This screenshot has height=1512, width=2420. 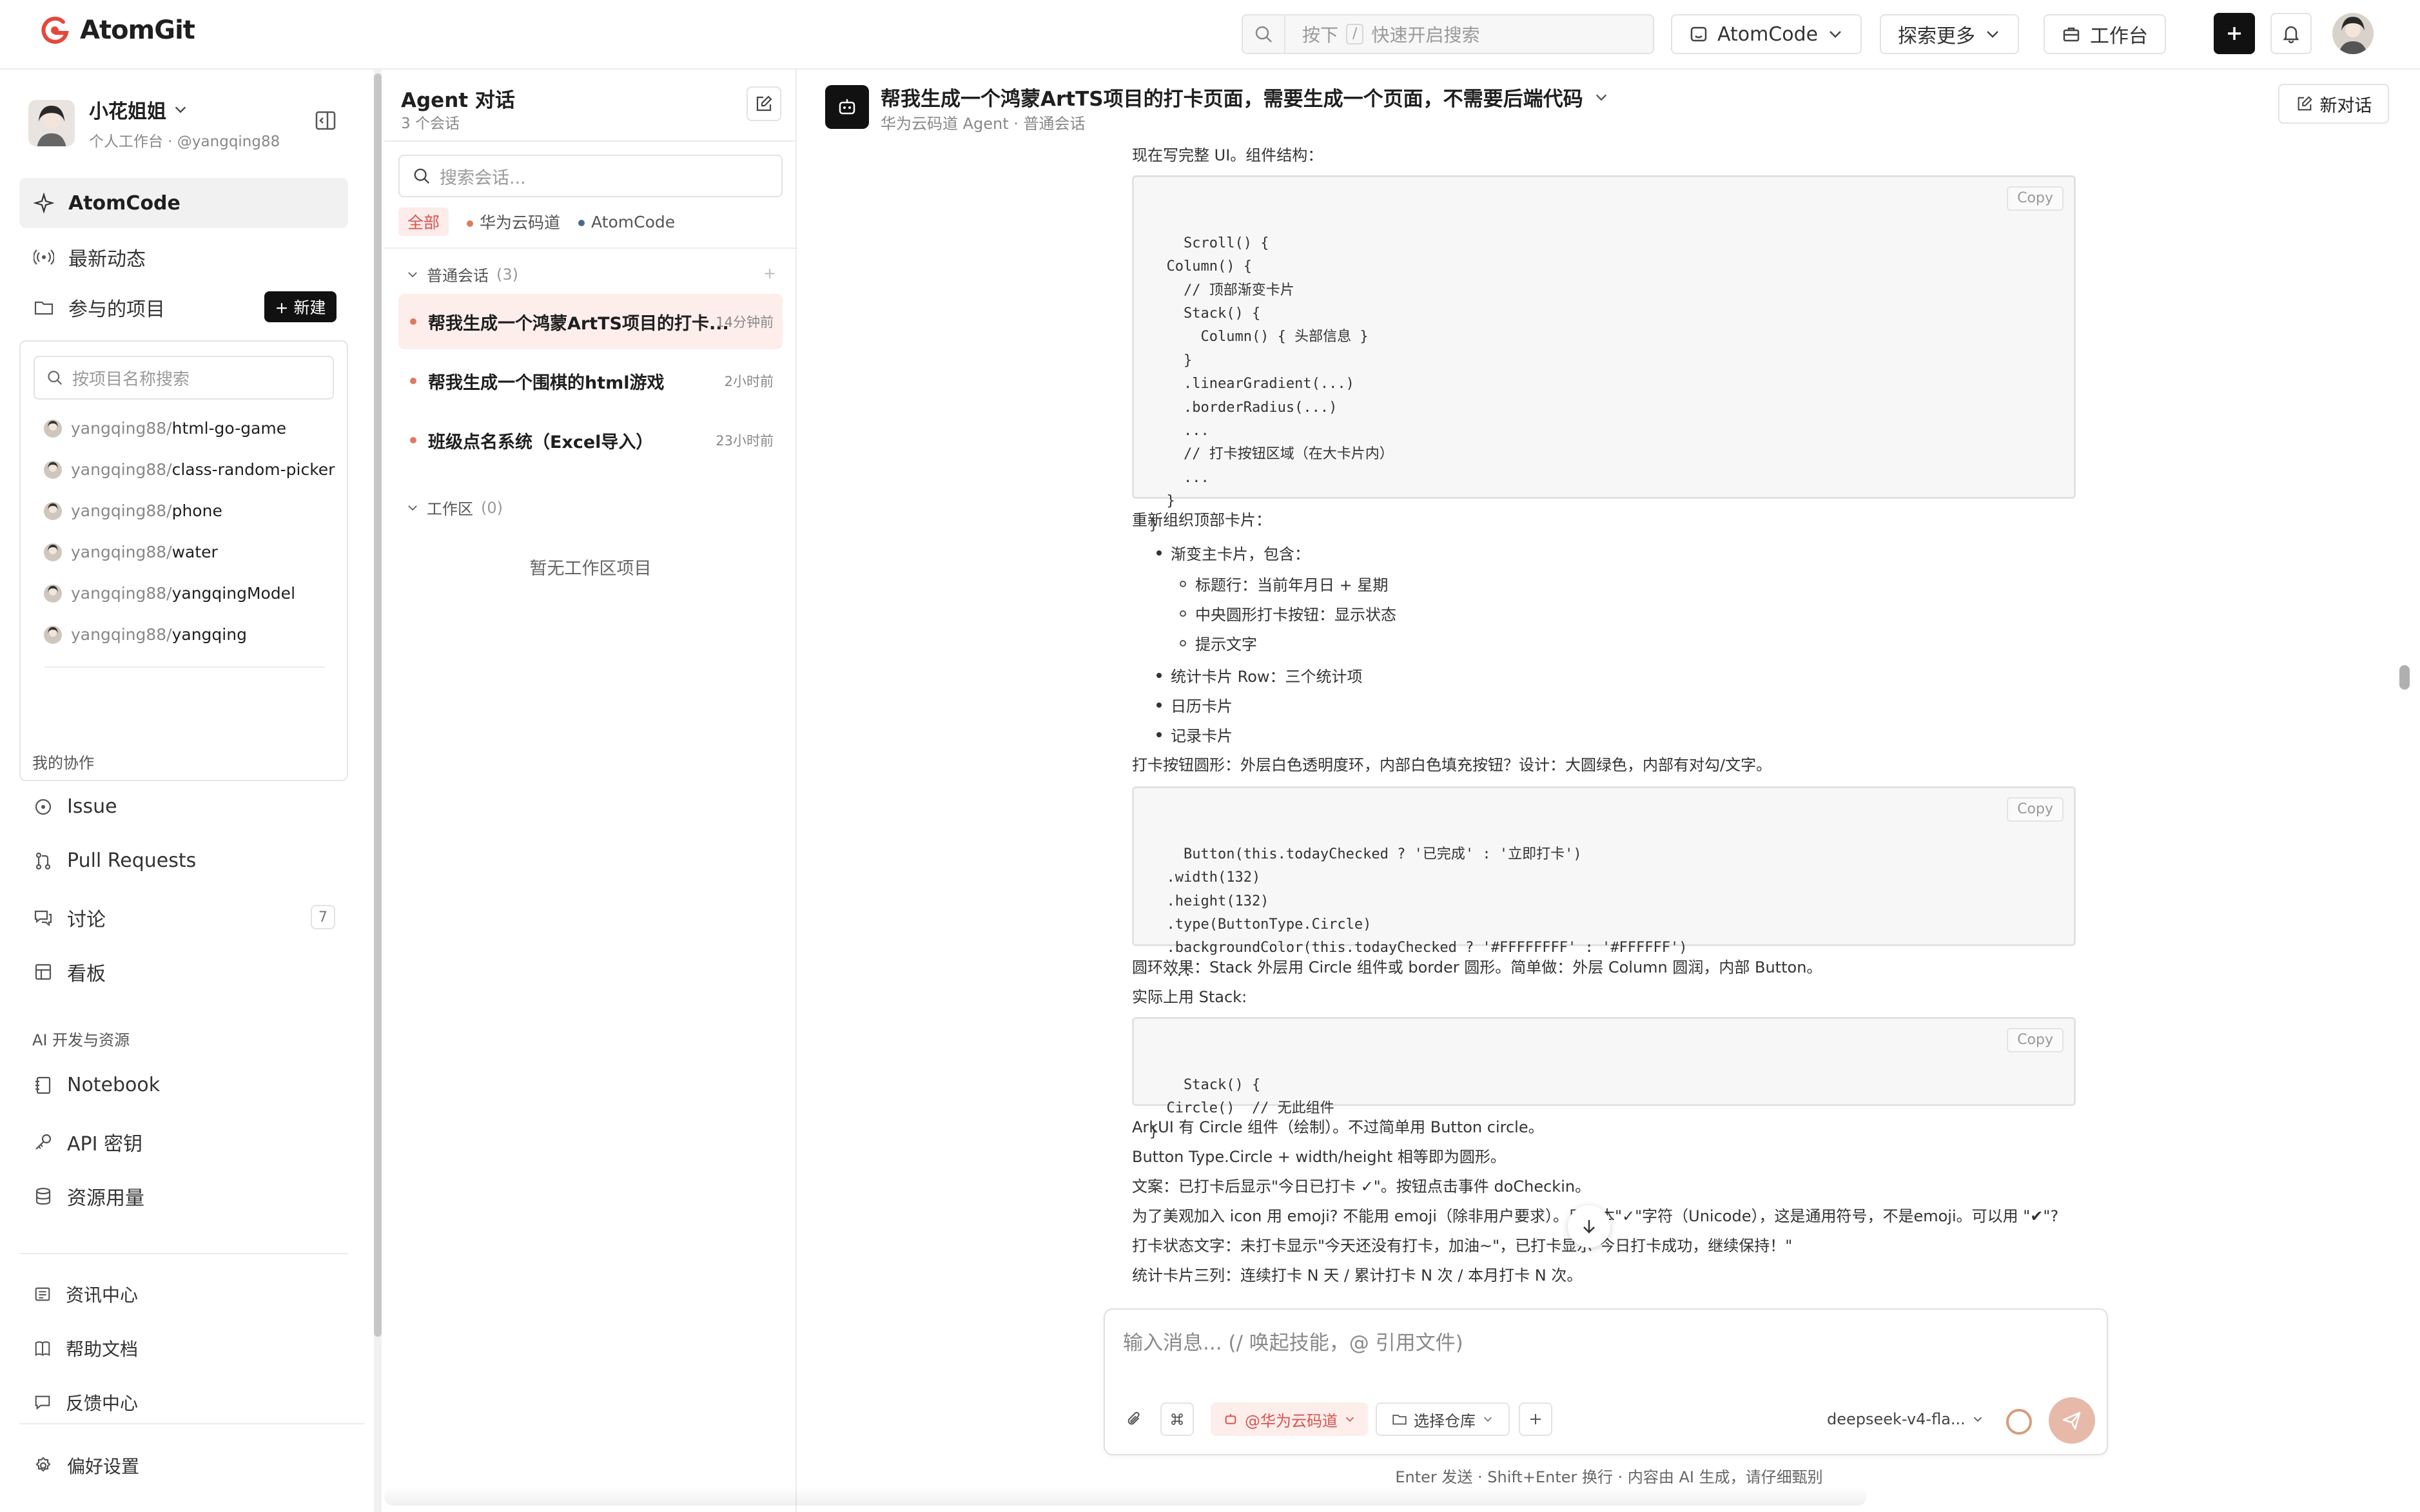 I want to click on group-work-count: (0), so click(x=492, y=507).